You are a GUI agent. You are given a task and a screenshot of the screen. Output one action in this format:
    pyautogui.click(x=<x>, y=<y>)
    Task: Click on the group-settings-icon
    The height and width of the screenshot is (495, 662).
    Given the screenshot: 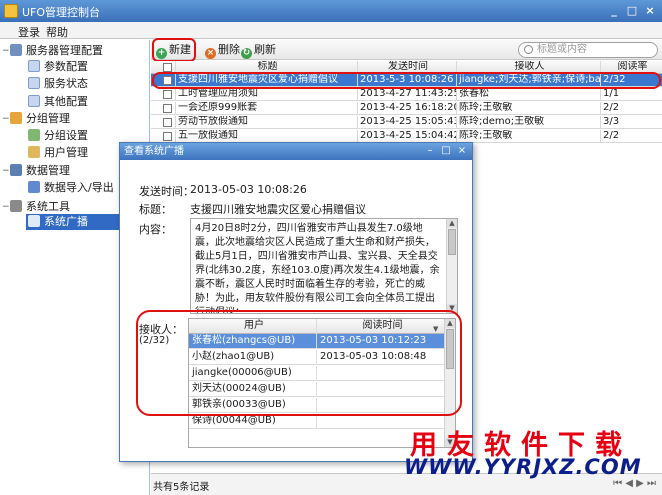 What is the action you would take?
    pyautogui.click(x=34, y=135)
    